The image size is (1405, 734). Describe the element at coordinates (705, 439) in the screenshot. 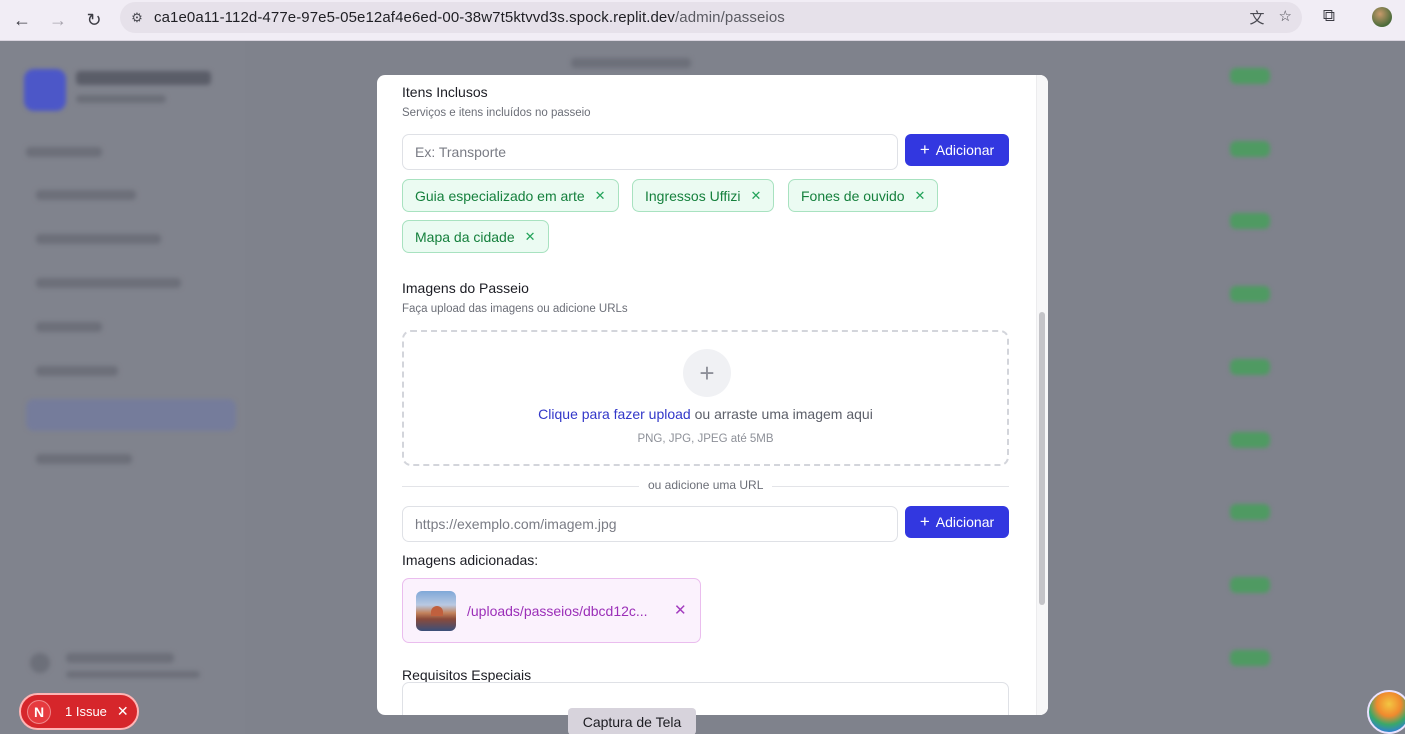

I see `upload-hint: PNG, JPG, JPEG até 5MB` at that location.